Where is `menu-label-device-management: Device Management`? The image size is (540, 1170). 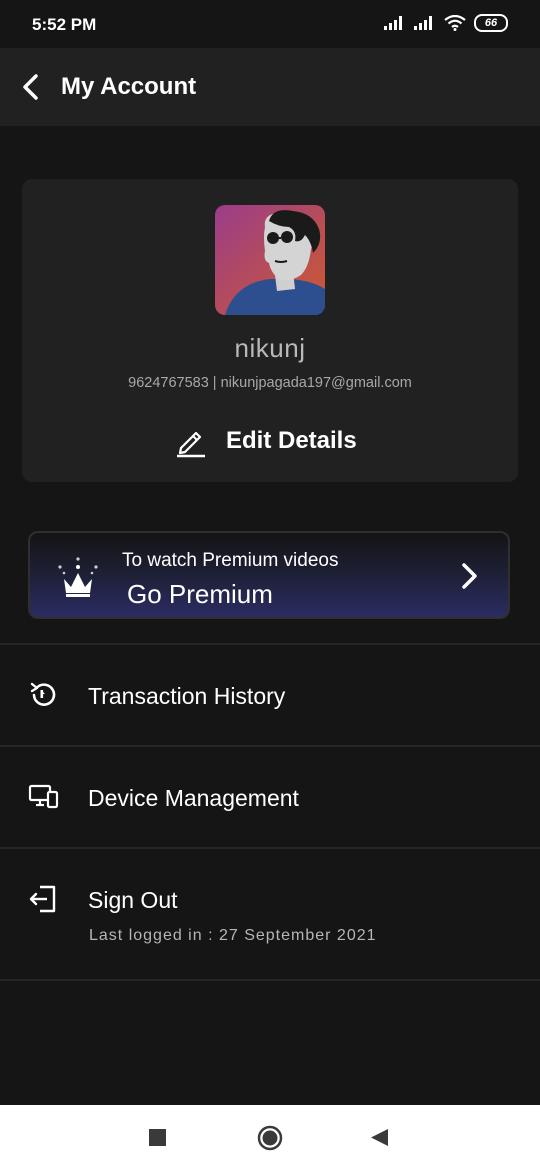
menu-label-device-management: Device Management is located at coordinates (193, 798).